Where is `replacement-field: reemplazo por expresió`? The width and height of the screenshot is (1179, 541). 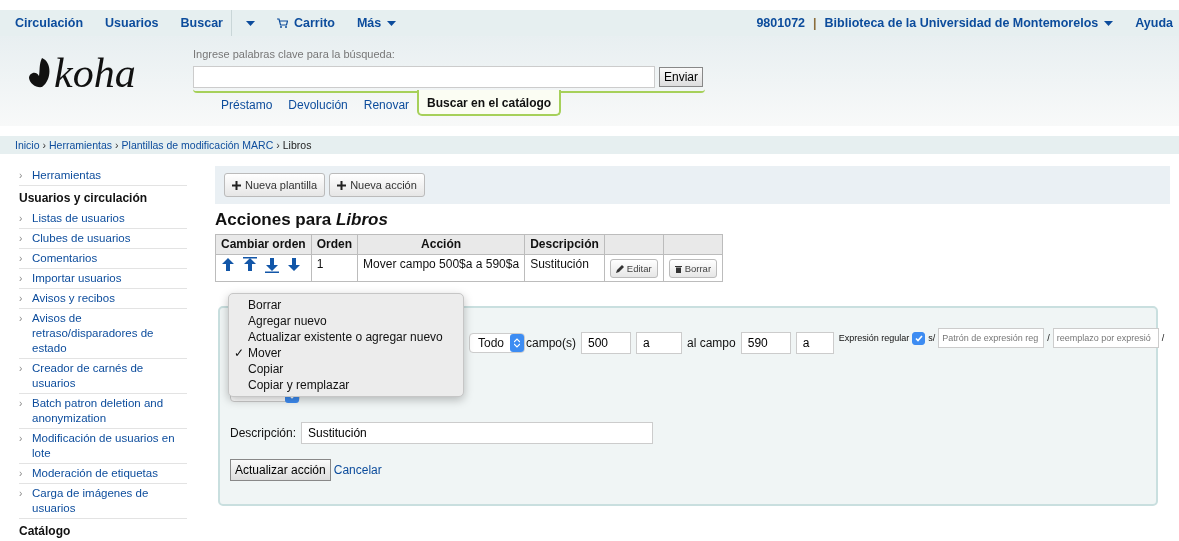
replacement-field: reemplazo por expresió is located at coordinates (1105, 338).